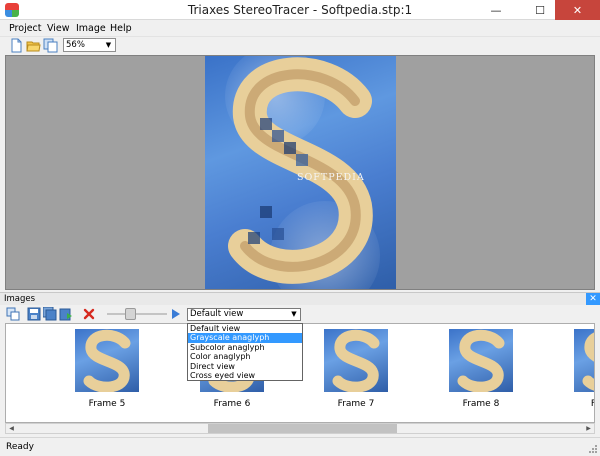  I want to click on status-bar: Ready, so click(300, 446).